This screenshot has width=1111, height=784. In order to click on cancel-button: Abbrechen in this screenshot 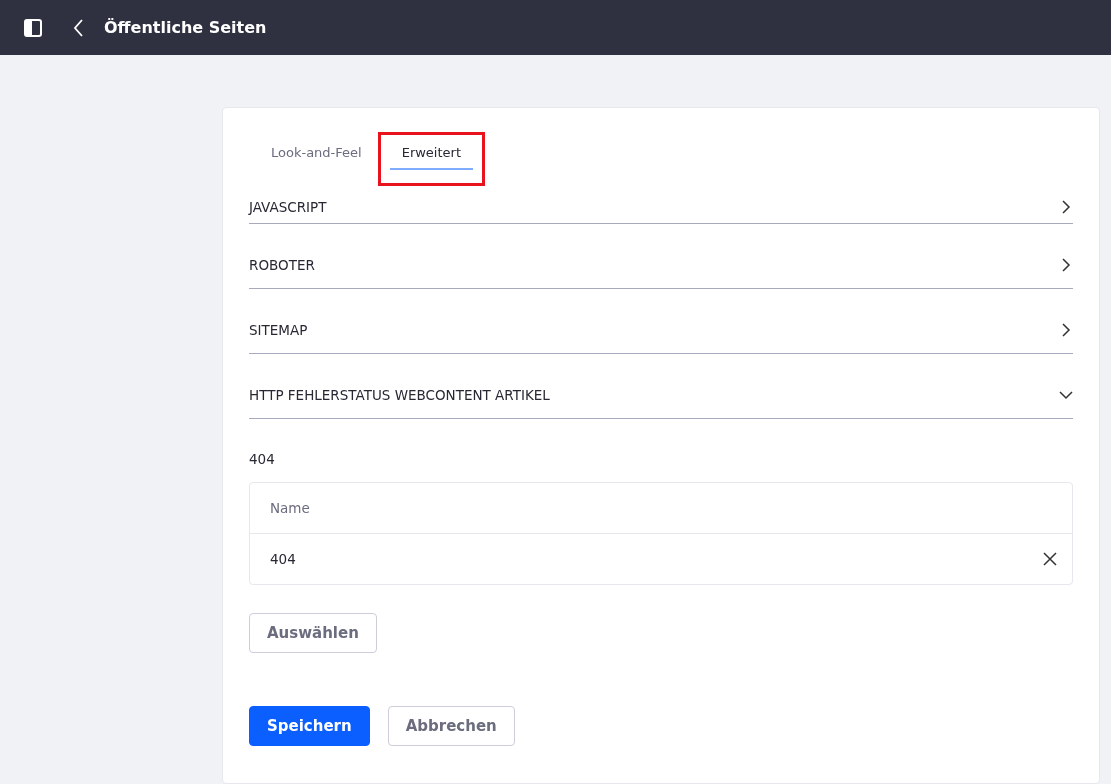, I will do `click(451, 726)`.